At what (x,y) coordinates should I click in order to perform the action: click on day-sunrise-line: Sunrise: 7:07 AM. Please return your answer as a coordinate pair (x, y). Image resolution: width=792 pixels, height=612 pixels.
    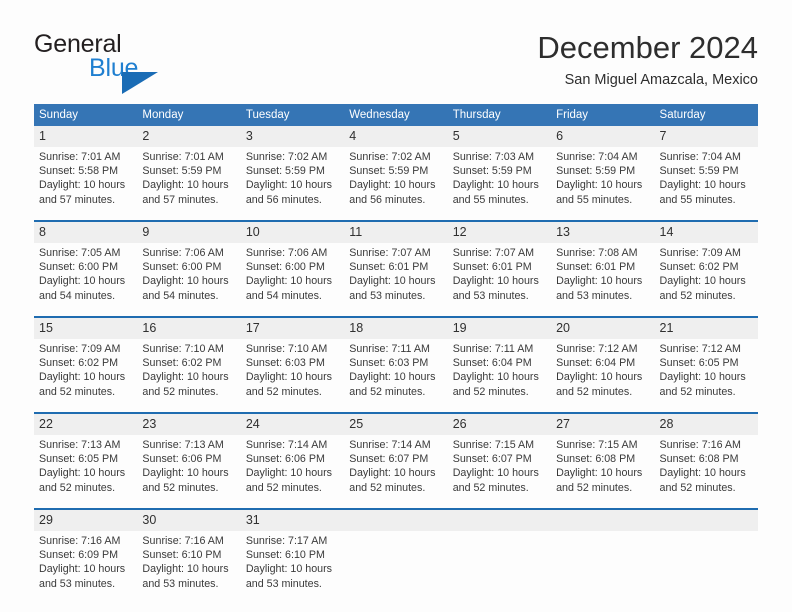
    Looking at the image, I should click on (493, 253).